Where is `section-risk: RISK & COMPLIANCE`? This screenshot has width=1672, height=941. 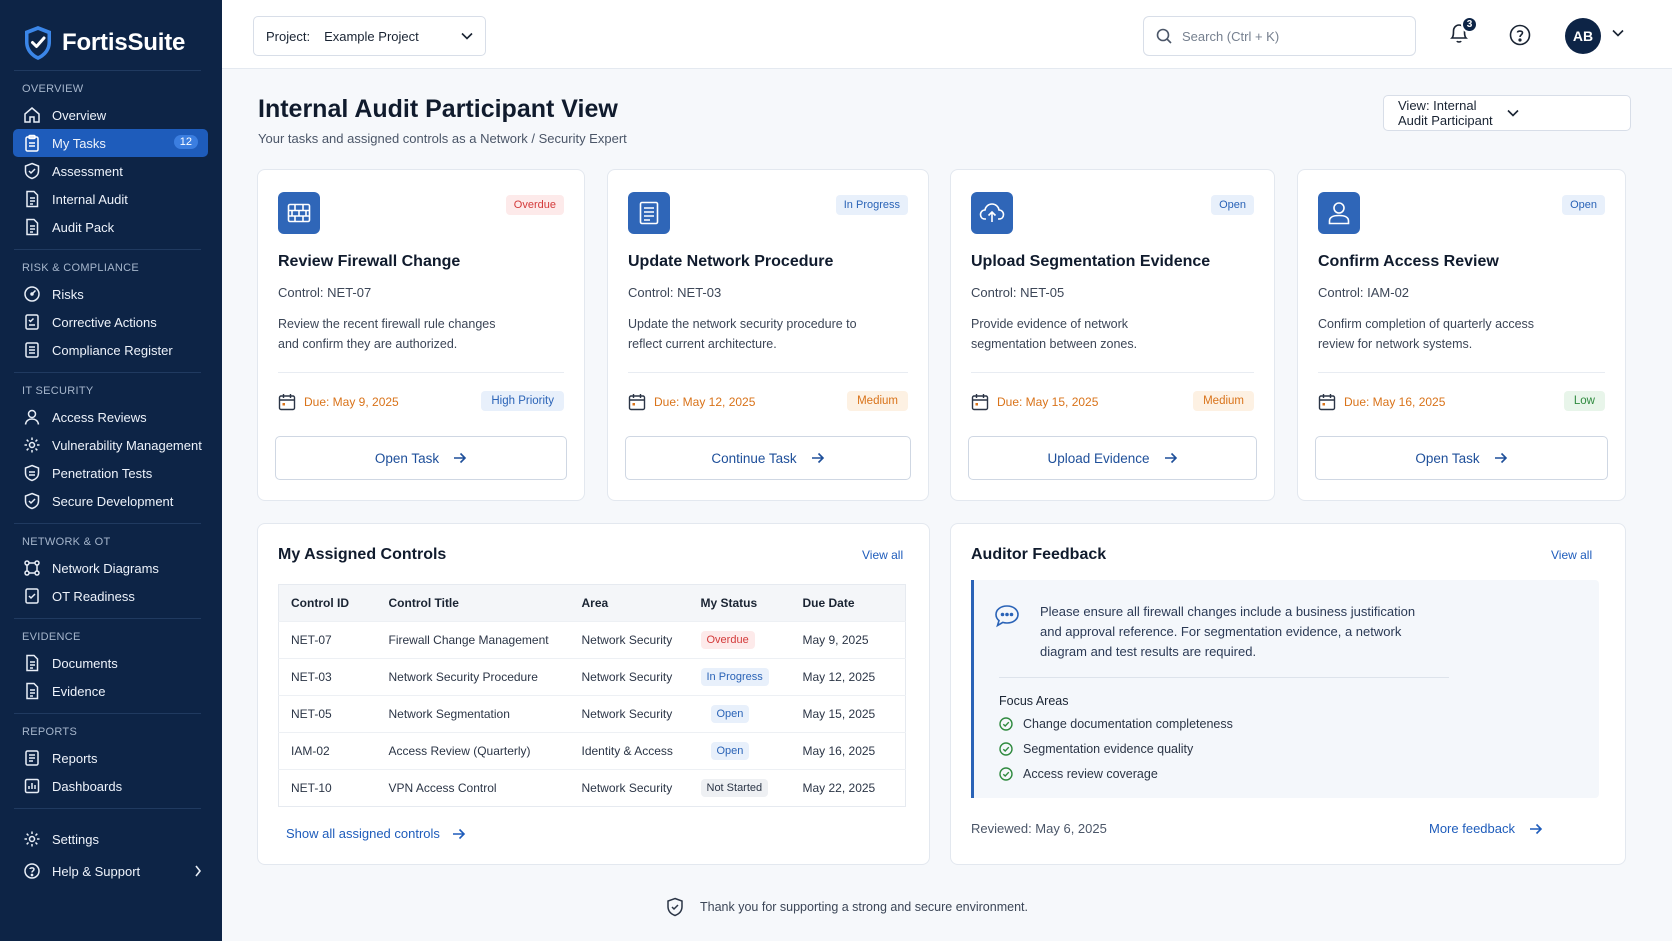 section-risk: RISK & COMPLIANCE is located at coordinates (80, 268).